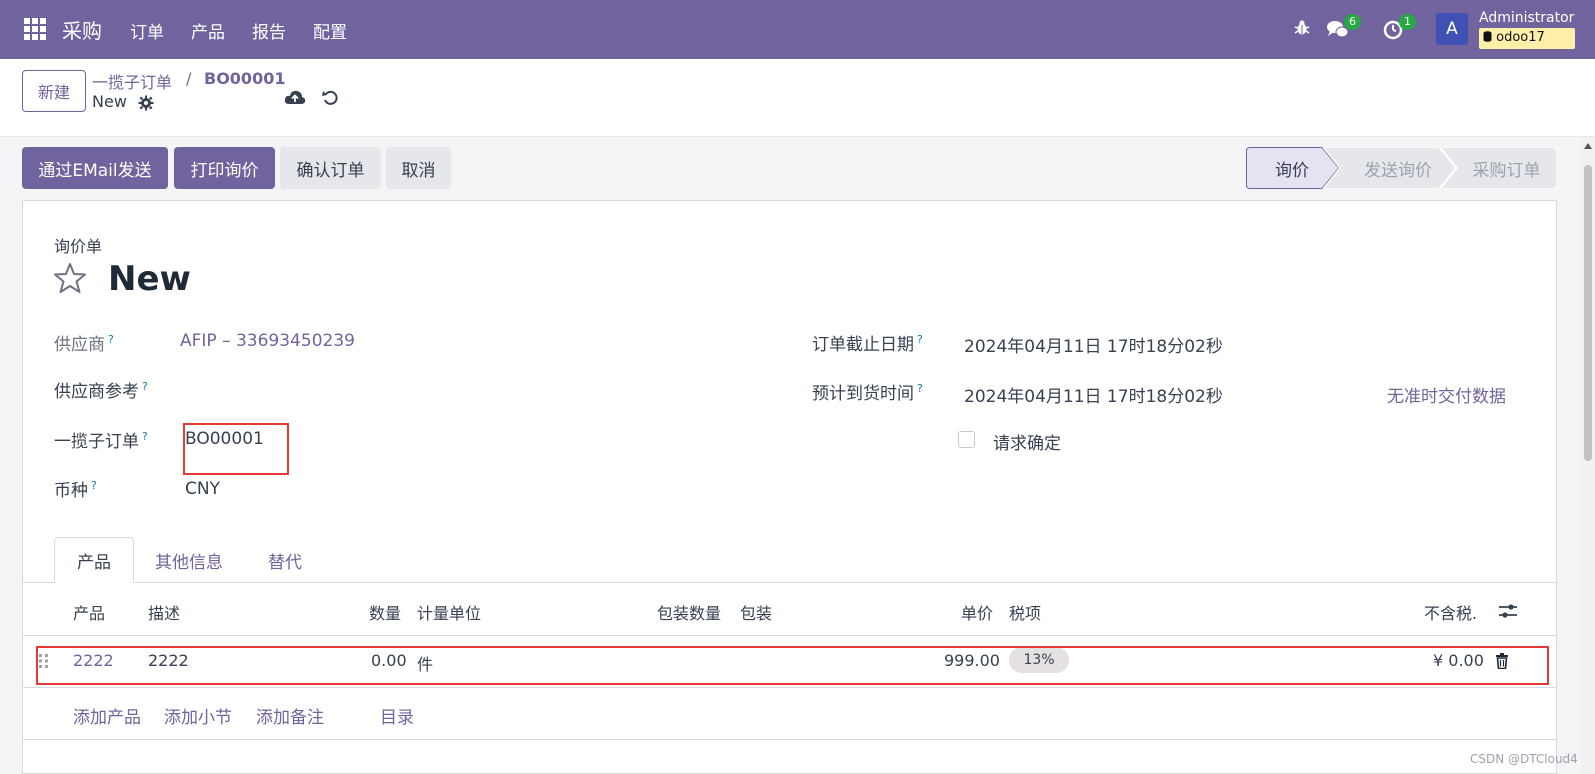  Describe the element at coordinates (1524, 759) in the screenshot. I see `watermark: CSDN @DTCloud4` at that location.